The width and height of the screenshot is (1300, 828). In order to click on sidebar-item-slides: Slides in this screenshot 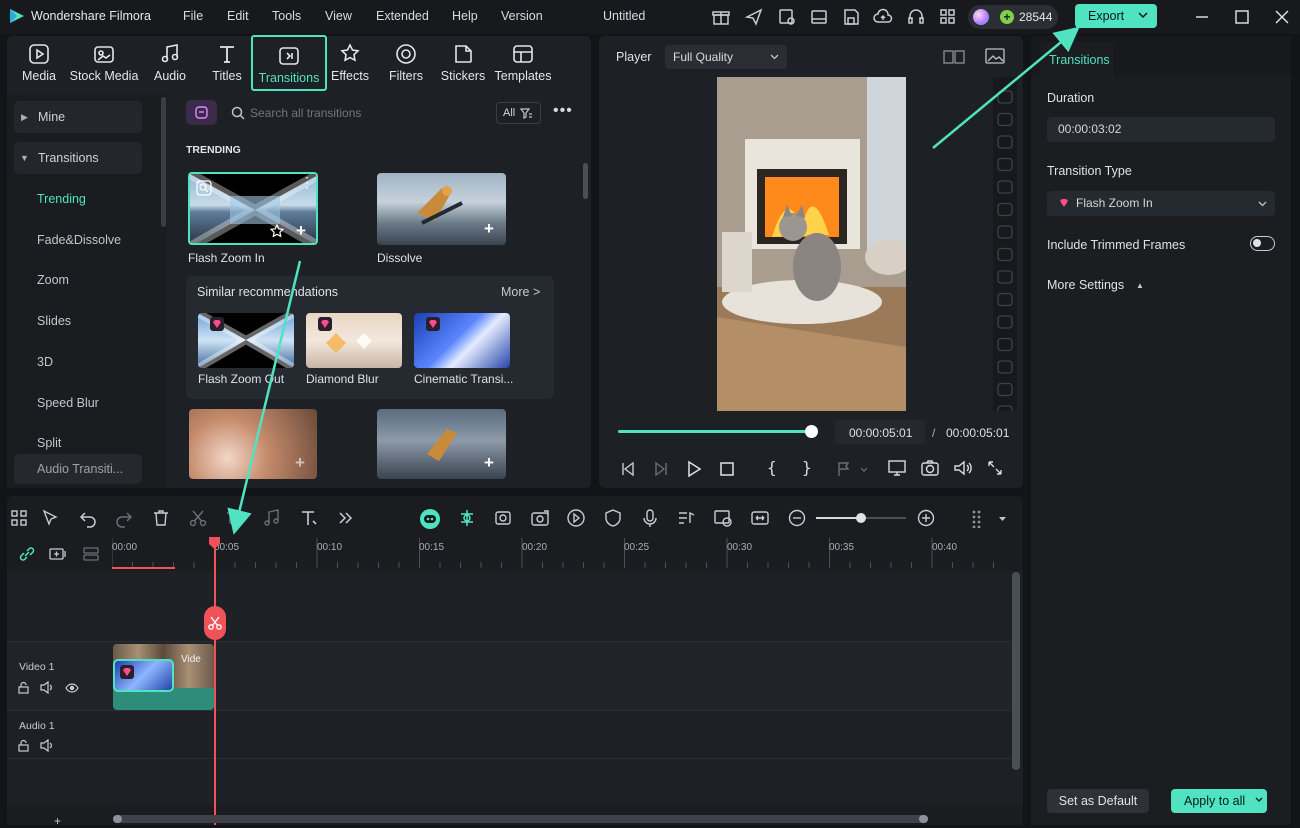, I will do `click(54, 321)`.